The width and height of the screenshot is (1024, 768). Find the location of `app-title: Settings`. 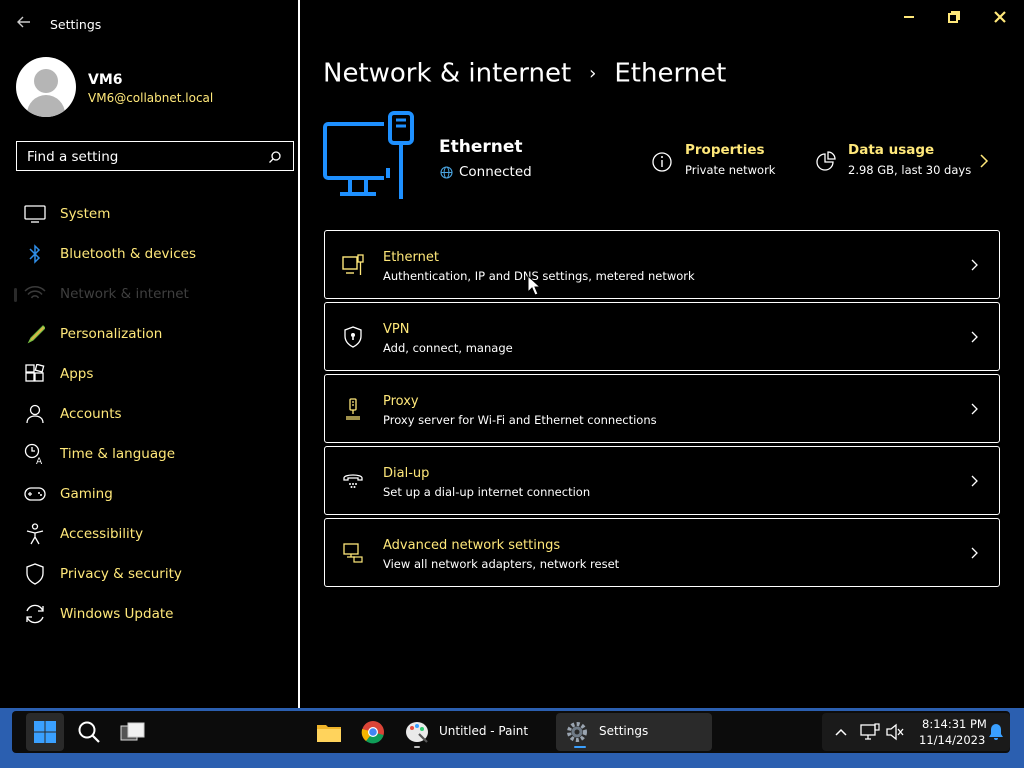

app-title: Settings is located at coordinates (76, 24).